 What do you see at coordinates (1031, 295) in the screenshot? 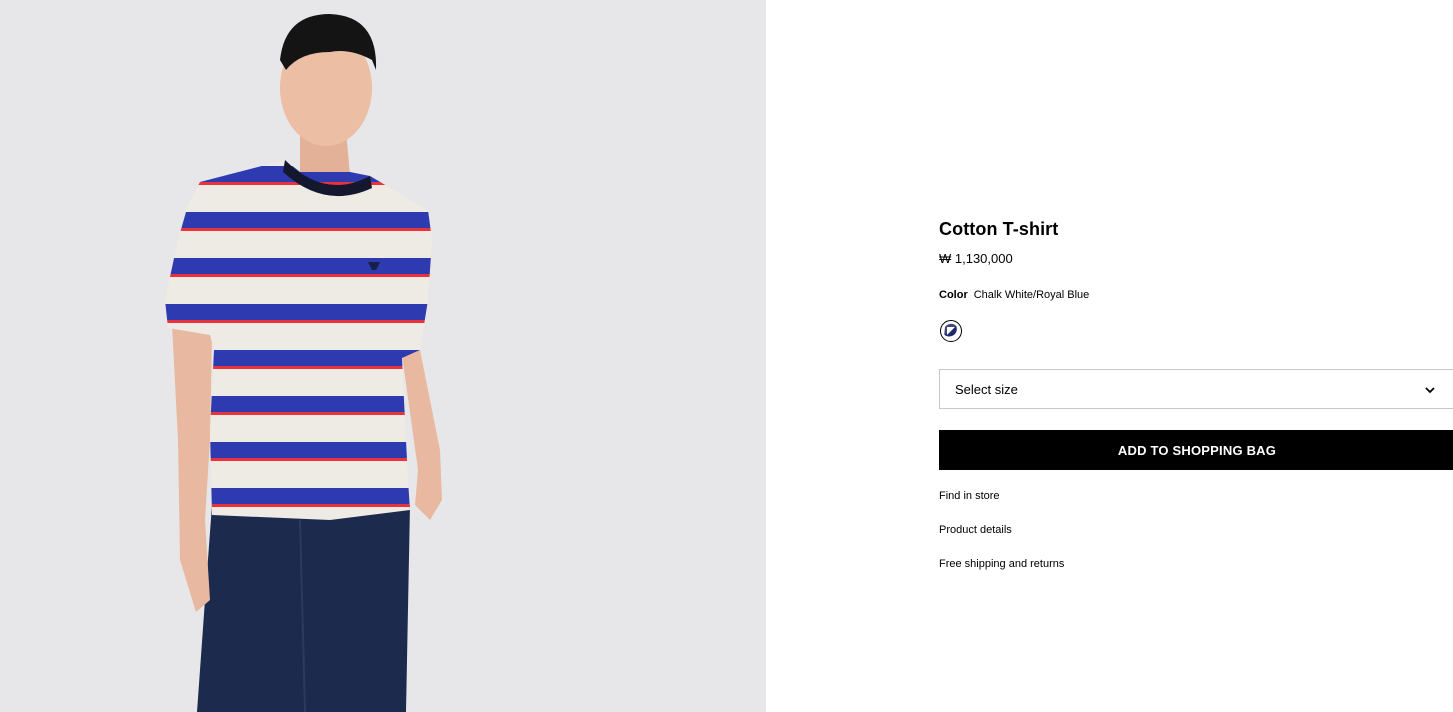
I see `color-value: Chalk White/Royal Blue` at bounding box center [1031, 295].